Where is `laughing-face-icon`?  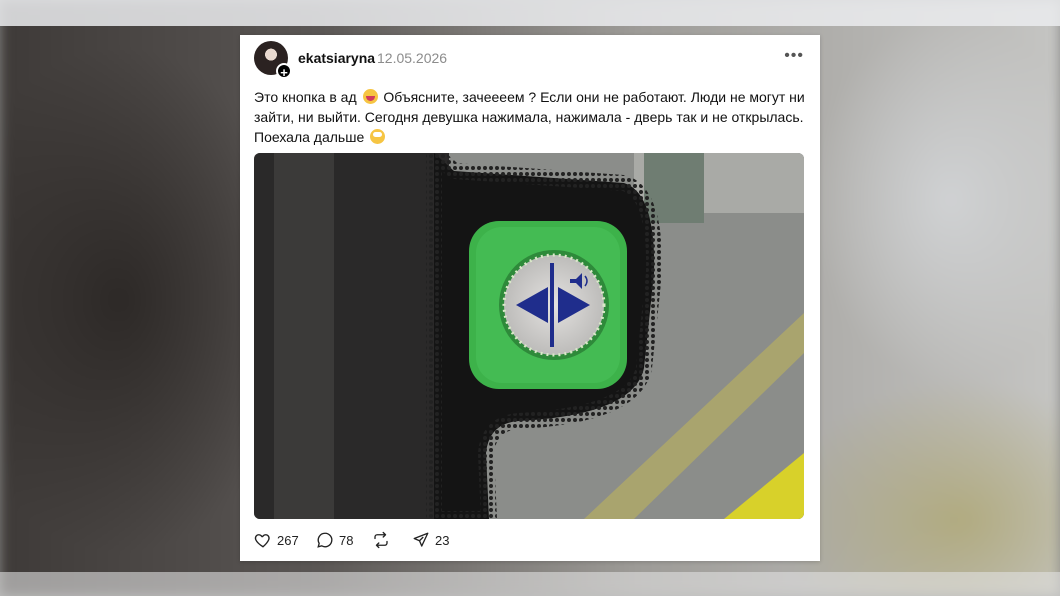 laughing-face-icon is located at coordinates (370, 96).